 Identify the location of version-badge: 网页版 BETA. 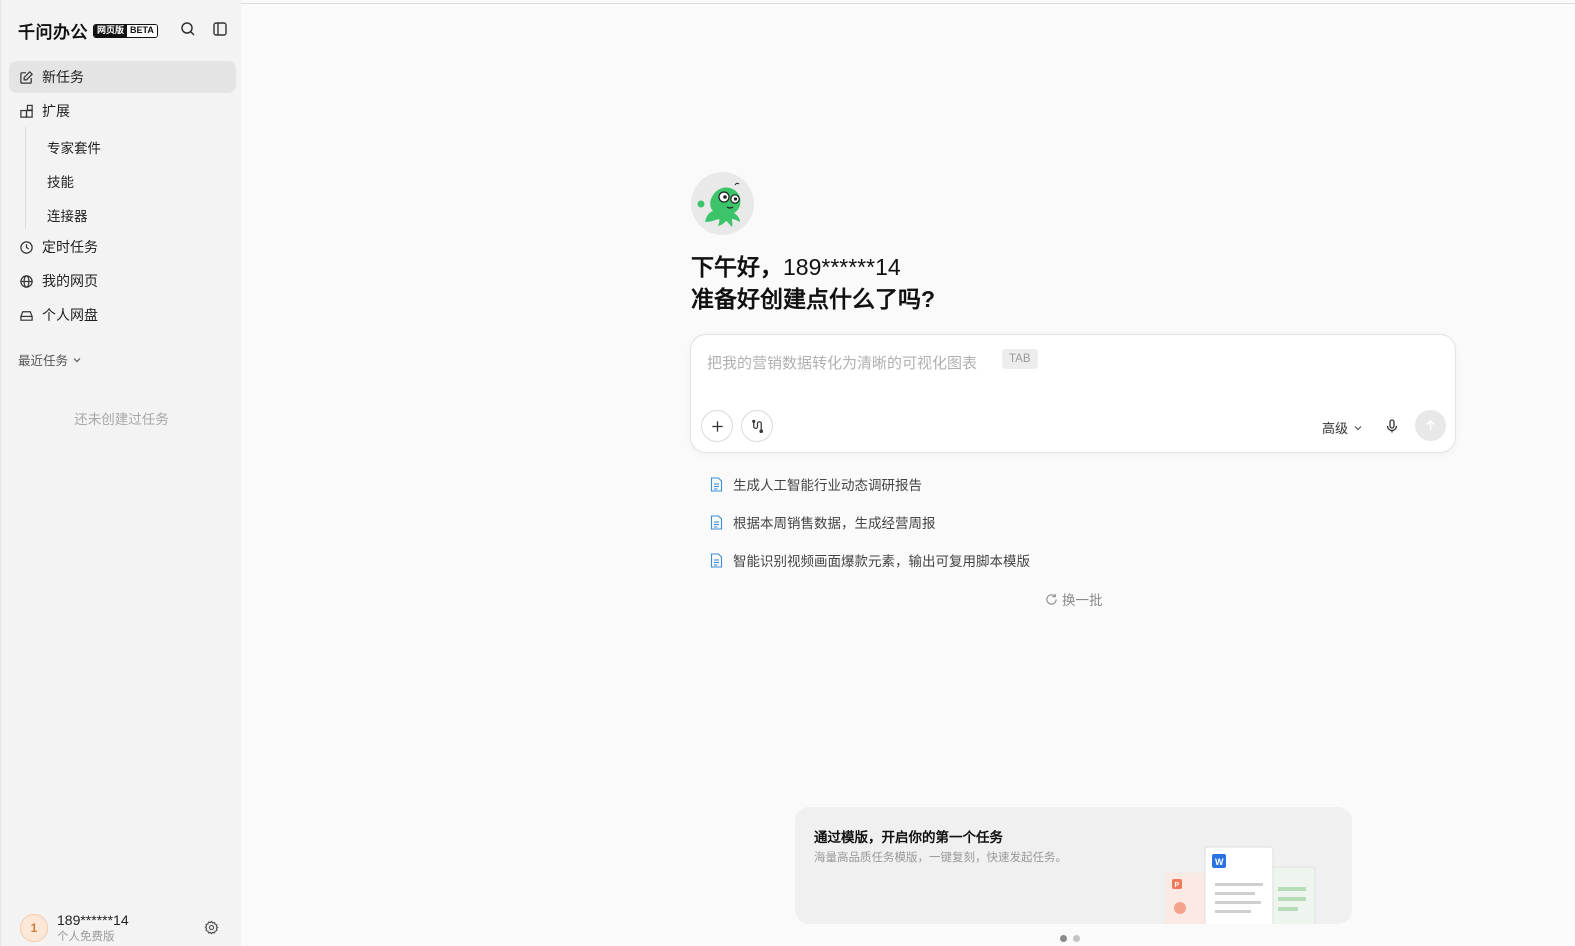
(125, 30).